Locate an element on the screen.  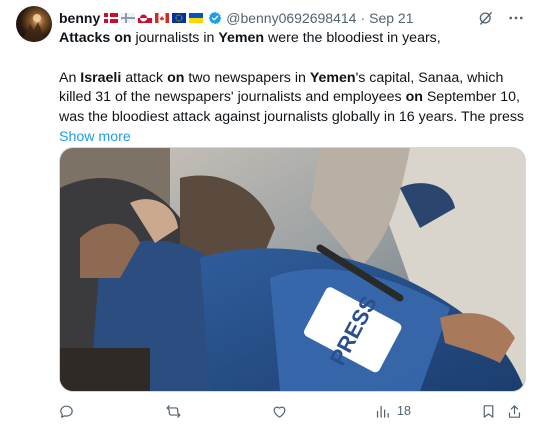
views-button: 18 is located at coordinates (392, 411).